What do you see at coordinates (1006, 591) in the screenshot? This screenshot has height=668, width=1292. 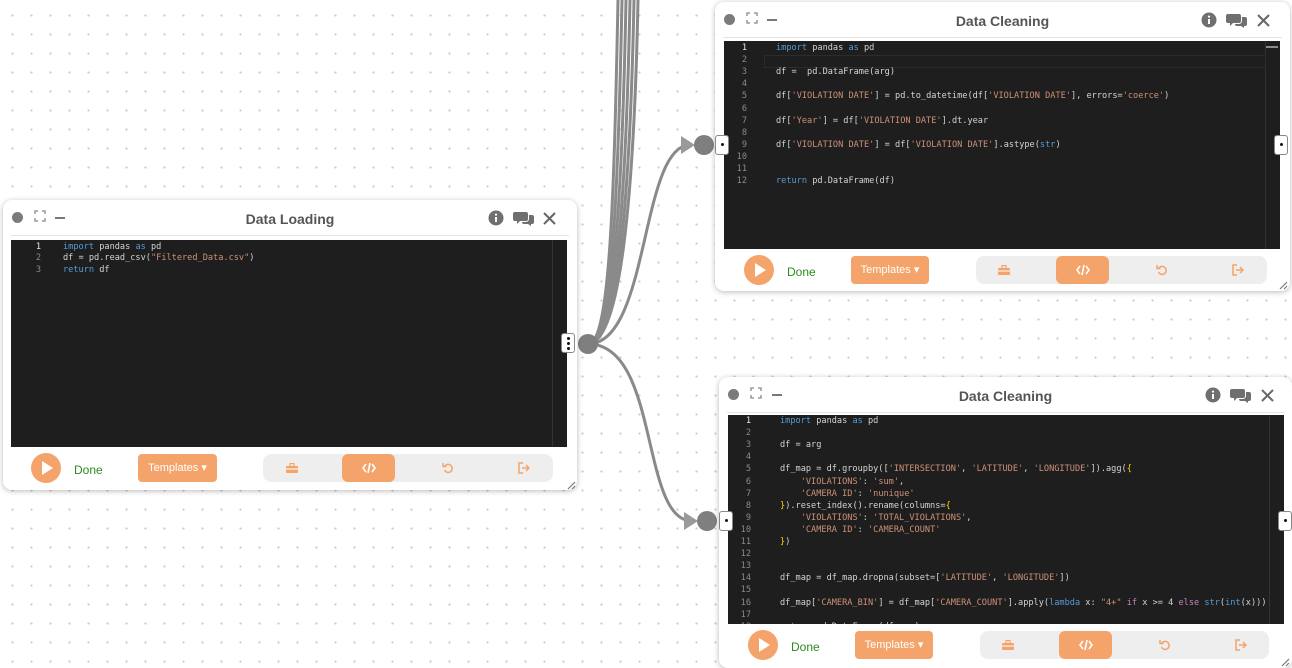 I see `code-line: 15` at bounding box center [1006, 591].